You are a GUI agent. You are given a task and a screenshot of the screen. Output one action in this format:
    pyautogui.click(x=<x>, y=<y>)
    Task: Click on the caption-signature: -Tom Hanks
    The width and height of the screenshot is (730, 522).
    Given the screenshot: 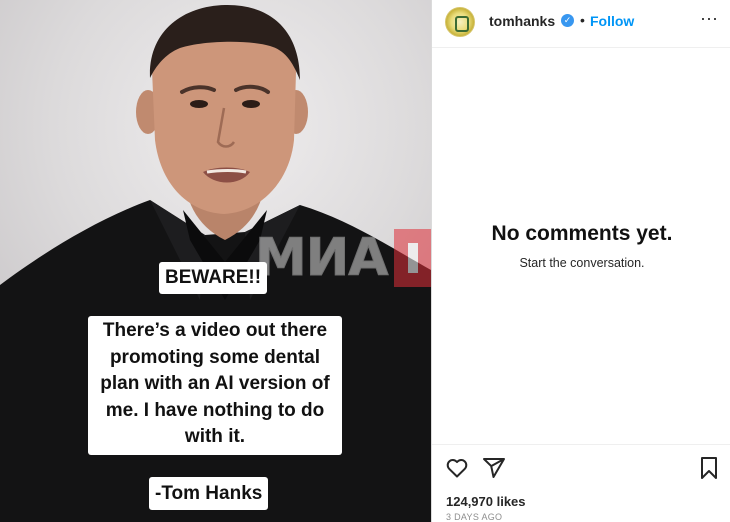 What is the action you would take?
    pyautogui.click(x=209, y=493)
    